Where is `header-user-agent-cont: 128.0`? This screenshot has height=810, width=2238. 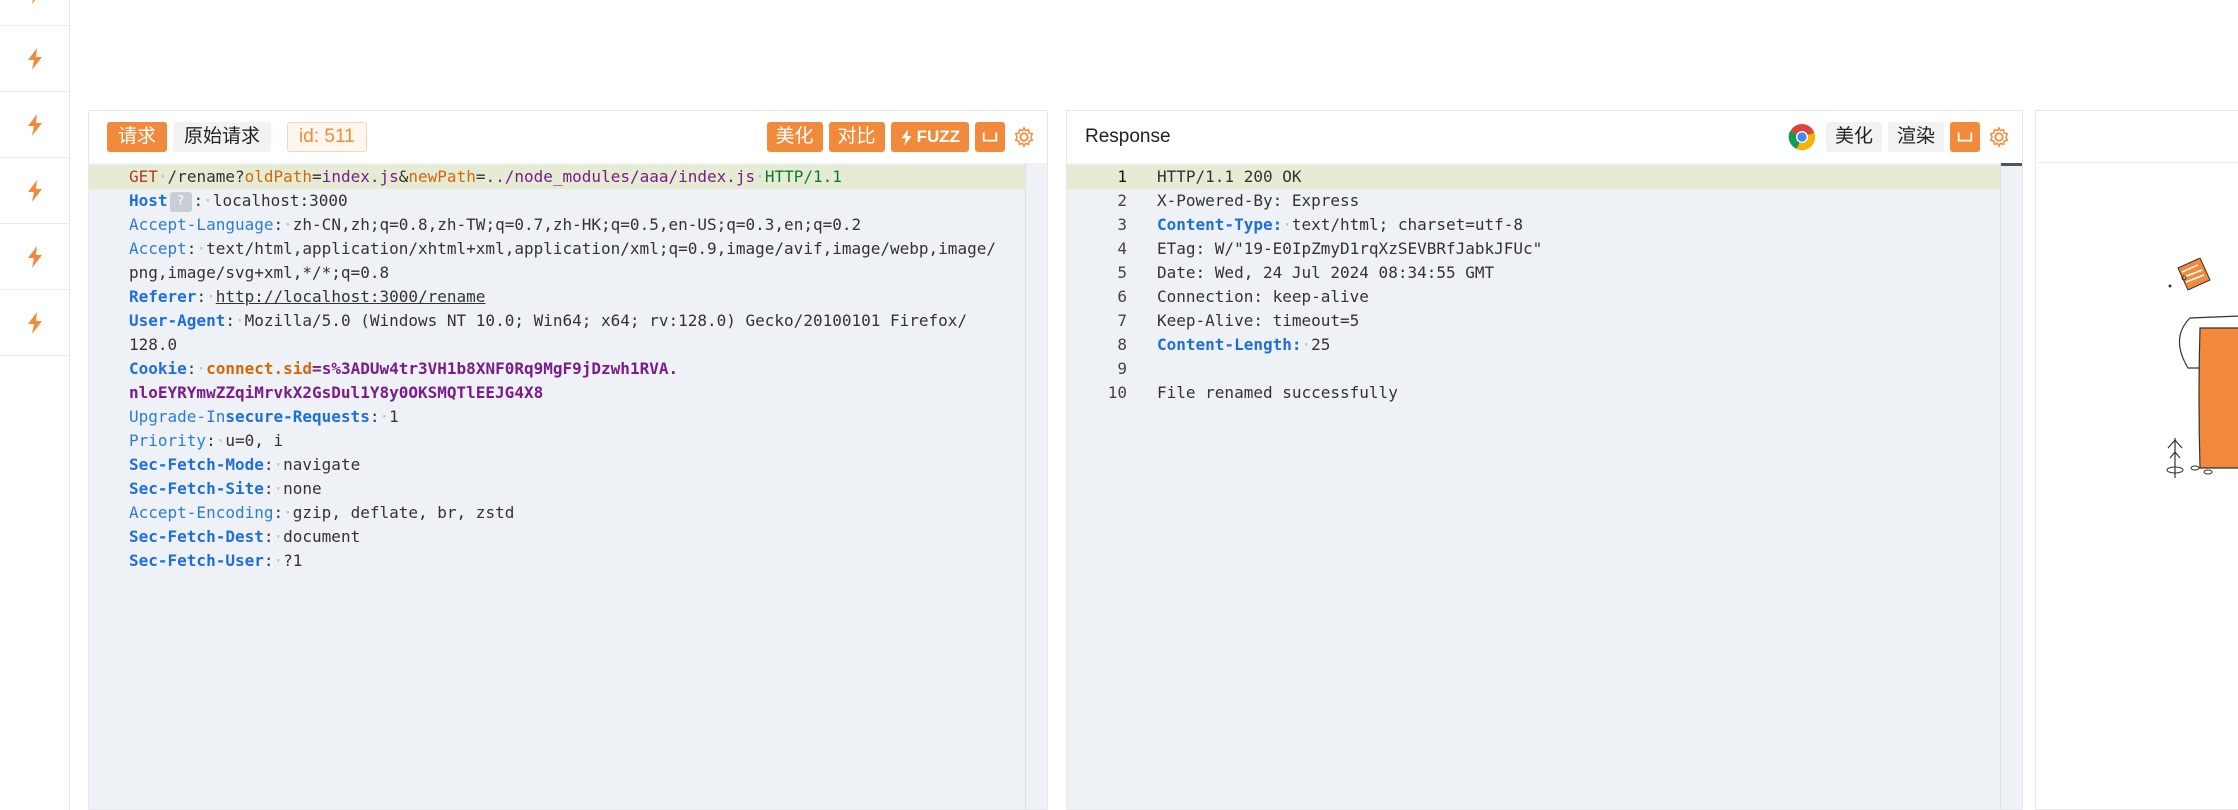
header-user-agent-cont: 128.0 is located at coordinates (153, 344).